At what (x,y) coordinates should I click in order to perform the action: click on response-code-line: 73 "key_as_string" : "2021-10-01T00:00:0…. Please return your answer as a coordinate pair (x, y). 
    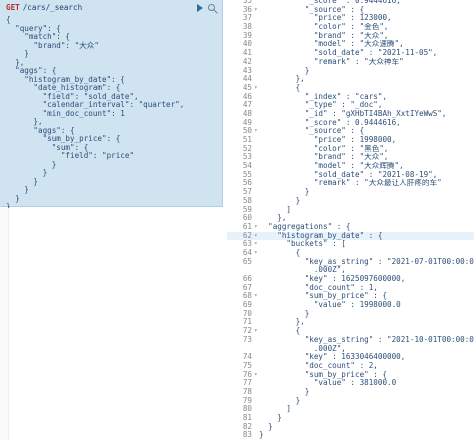
    Looking at the image, I should click on (350, 339).